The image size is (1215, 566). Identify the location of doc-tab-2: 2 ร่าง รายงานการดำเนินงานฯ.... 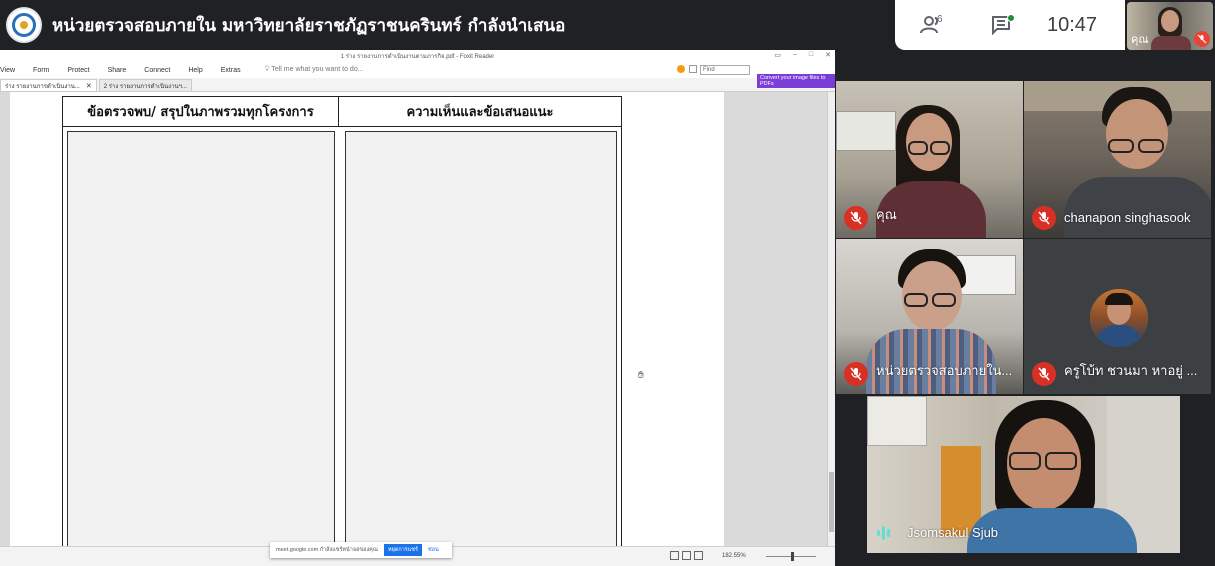
(145, 85).